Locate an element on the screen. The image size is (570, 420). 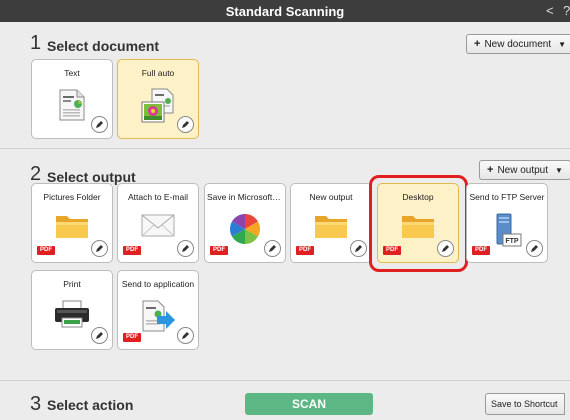
output-card-label: Print is located at coordinates (72, 284).